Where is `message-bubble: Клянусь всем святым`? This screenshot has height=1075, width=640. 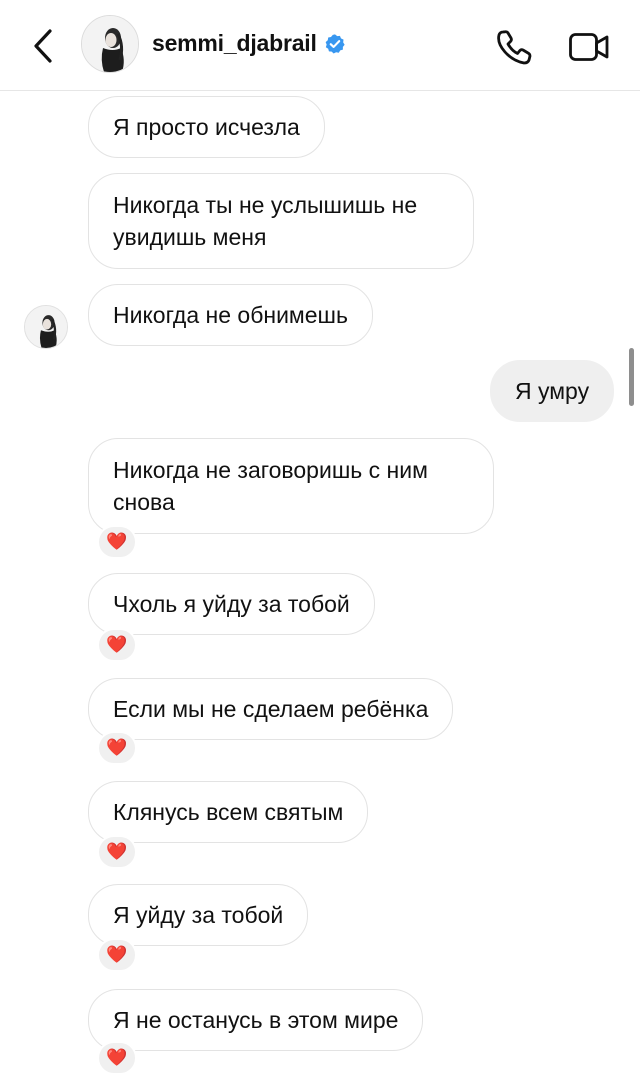 message-bubble: Клянусь всем святым is located at coordinates (228, 812).